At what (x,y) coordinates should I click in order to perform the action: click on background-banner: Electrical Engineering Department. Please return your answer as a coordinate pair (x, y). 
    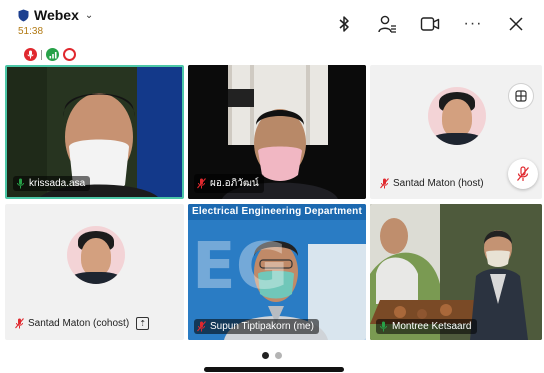
    Looking at the image, I should click on (277, 211).